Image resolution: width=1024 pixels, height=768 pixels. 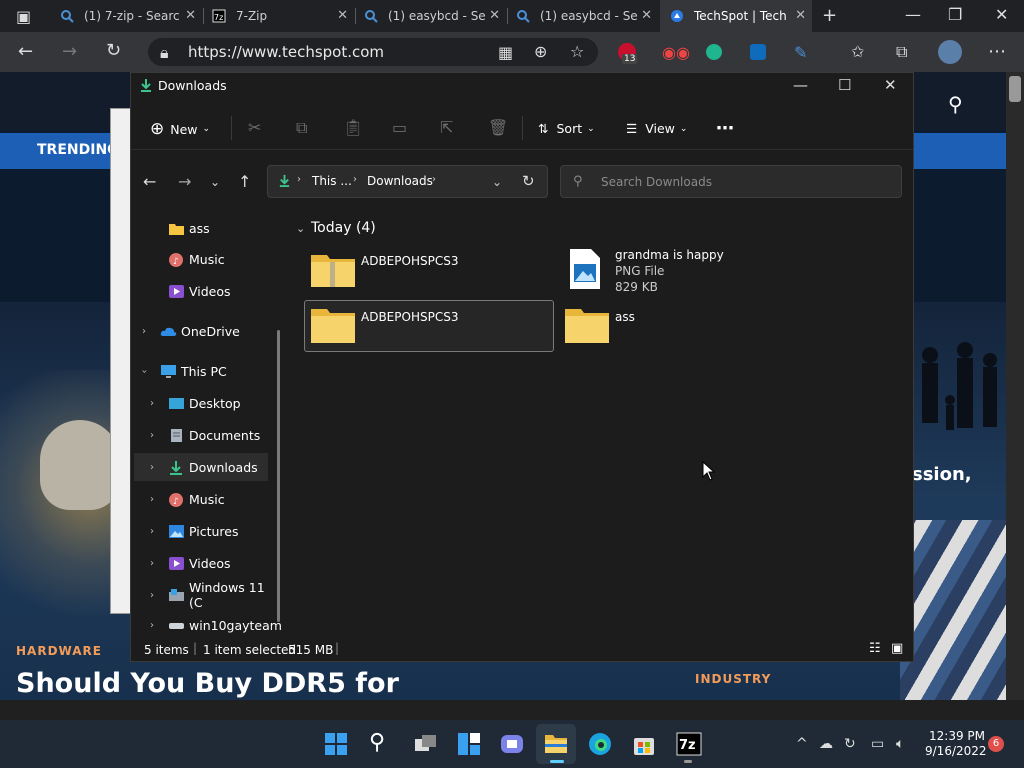 What do you see at coordinates (725, 128) in the screenshot?
I see `more-options-icon: ⋯` at bounding box center [725, 128].